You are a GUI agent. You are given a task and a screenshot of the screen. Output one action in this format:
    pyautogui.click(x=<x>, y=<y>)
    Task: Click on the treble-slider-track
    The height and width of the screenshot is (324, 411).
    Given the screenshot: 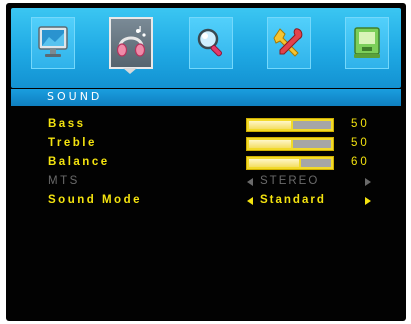 What is the action you would take?
    pyautogui.click(x=312, y=144)
    